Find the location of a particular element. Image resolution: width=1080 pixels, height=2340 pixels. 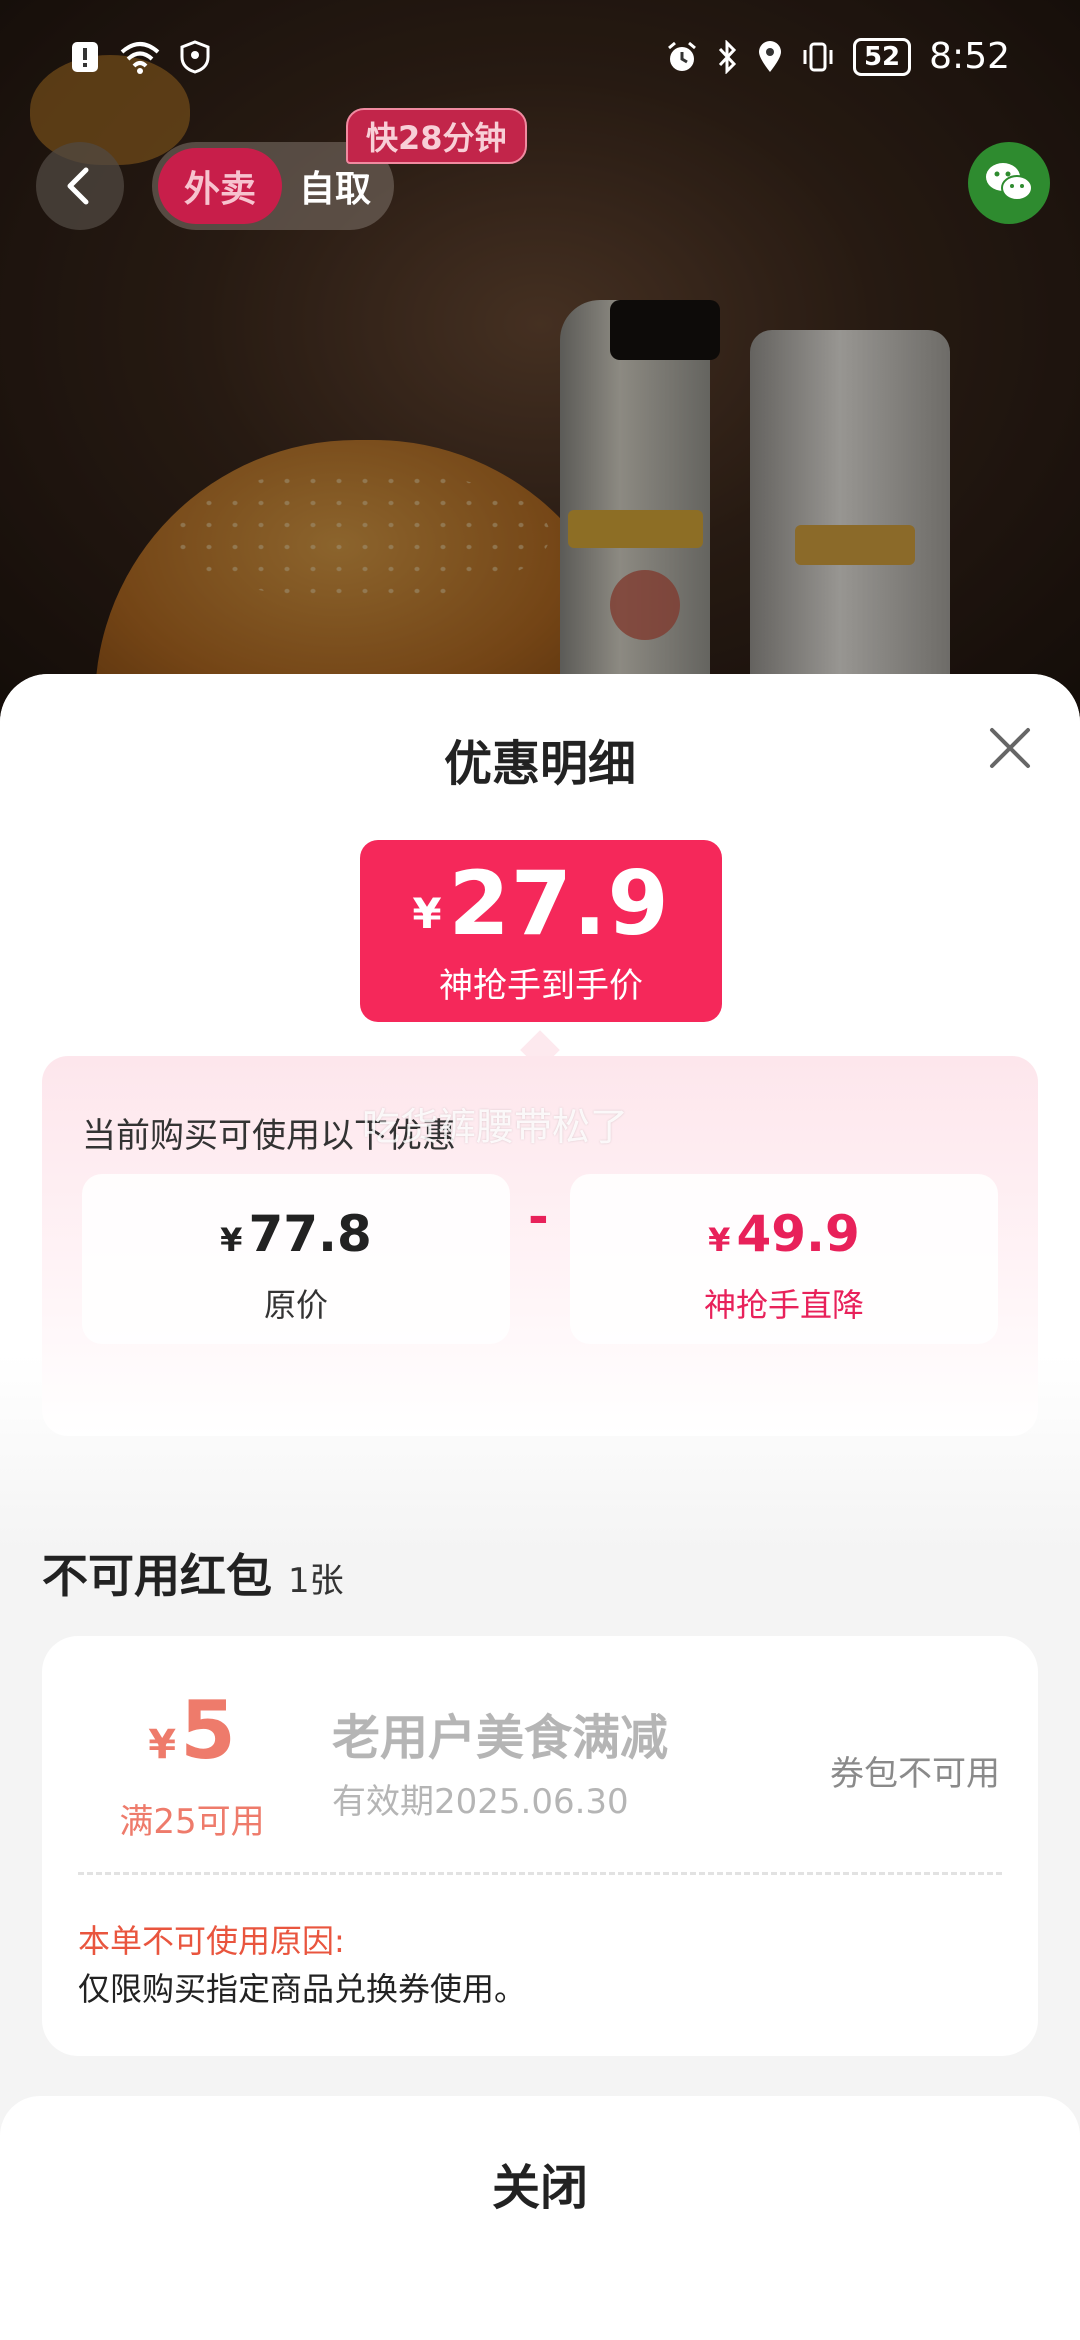

watermark-text: 吃货裤腰带松了 is located at coordinates (495, 1127).